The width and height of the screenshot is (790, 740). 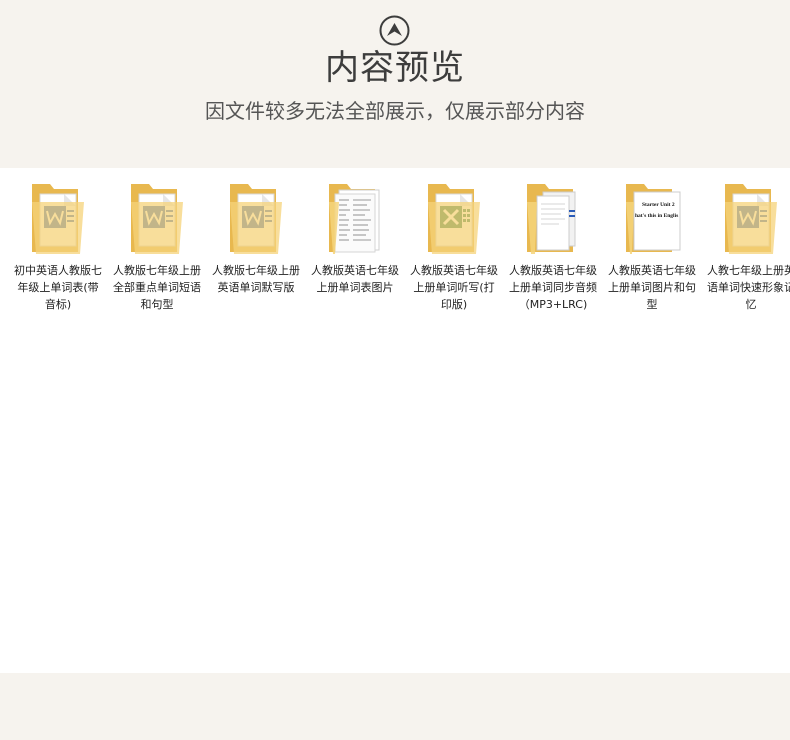 I want to click on file-name: 人教版七年级上册英语单词默写版, so click(x=256, y=279).